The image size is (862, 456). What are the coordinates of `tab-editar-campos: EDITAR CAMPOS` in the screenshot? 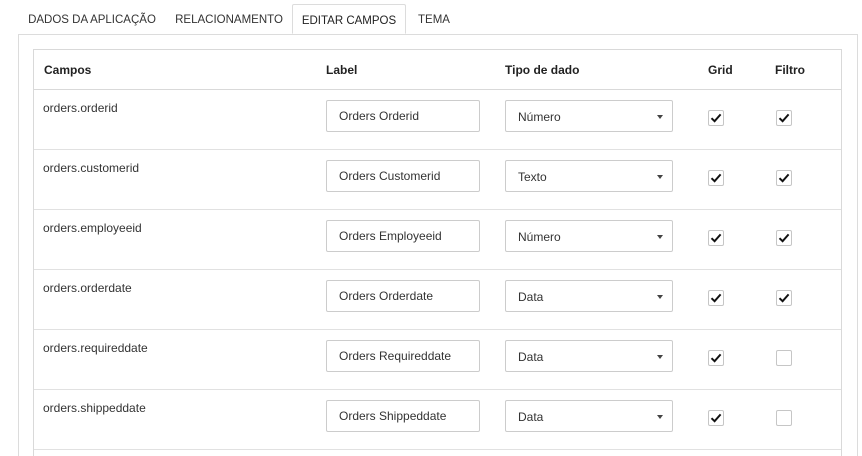 It's located at (349, 19).